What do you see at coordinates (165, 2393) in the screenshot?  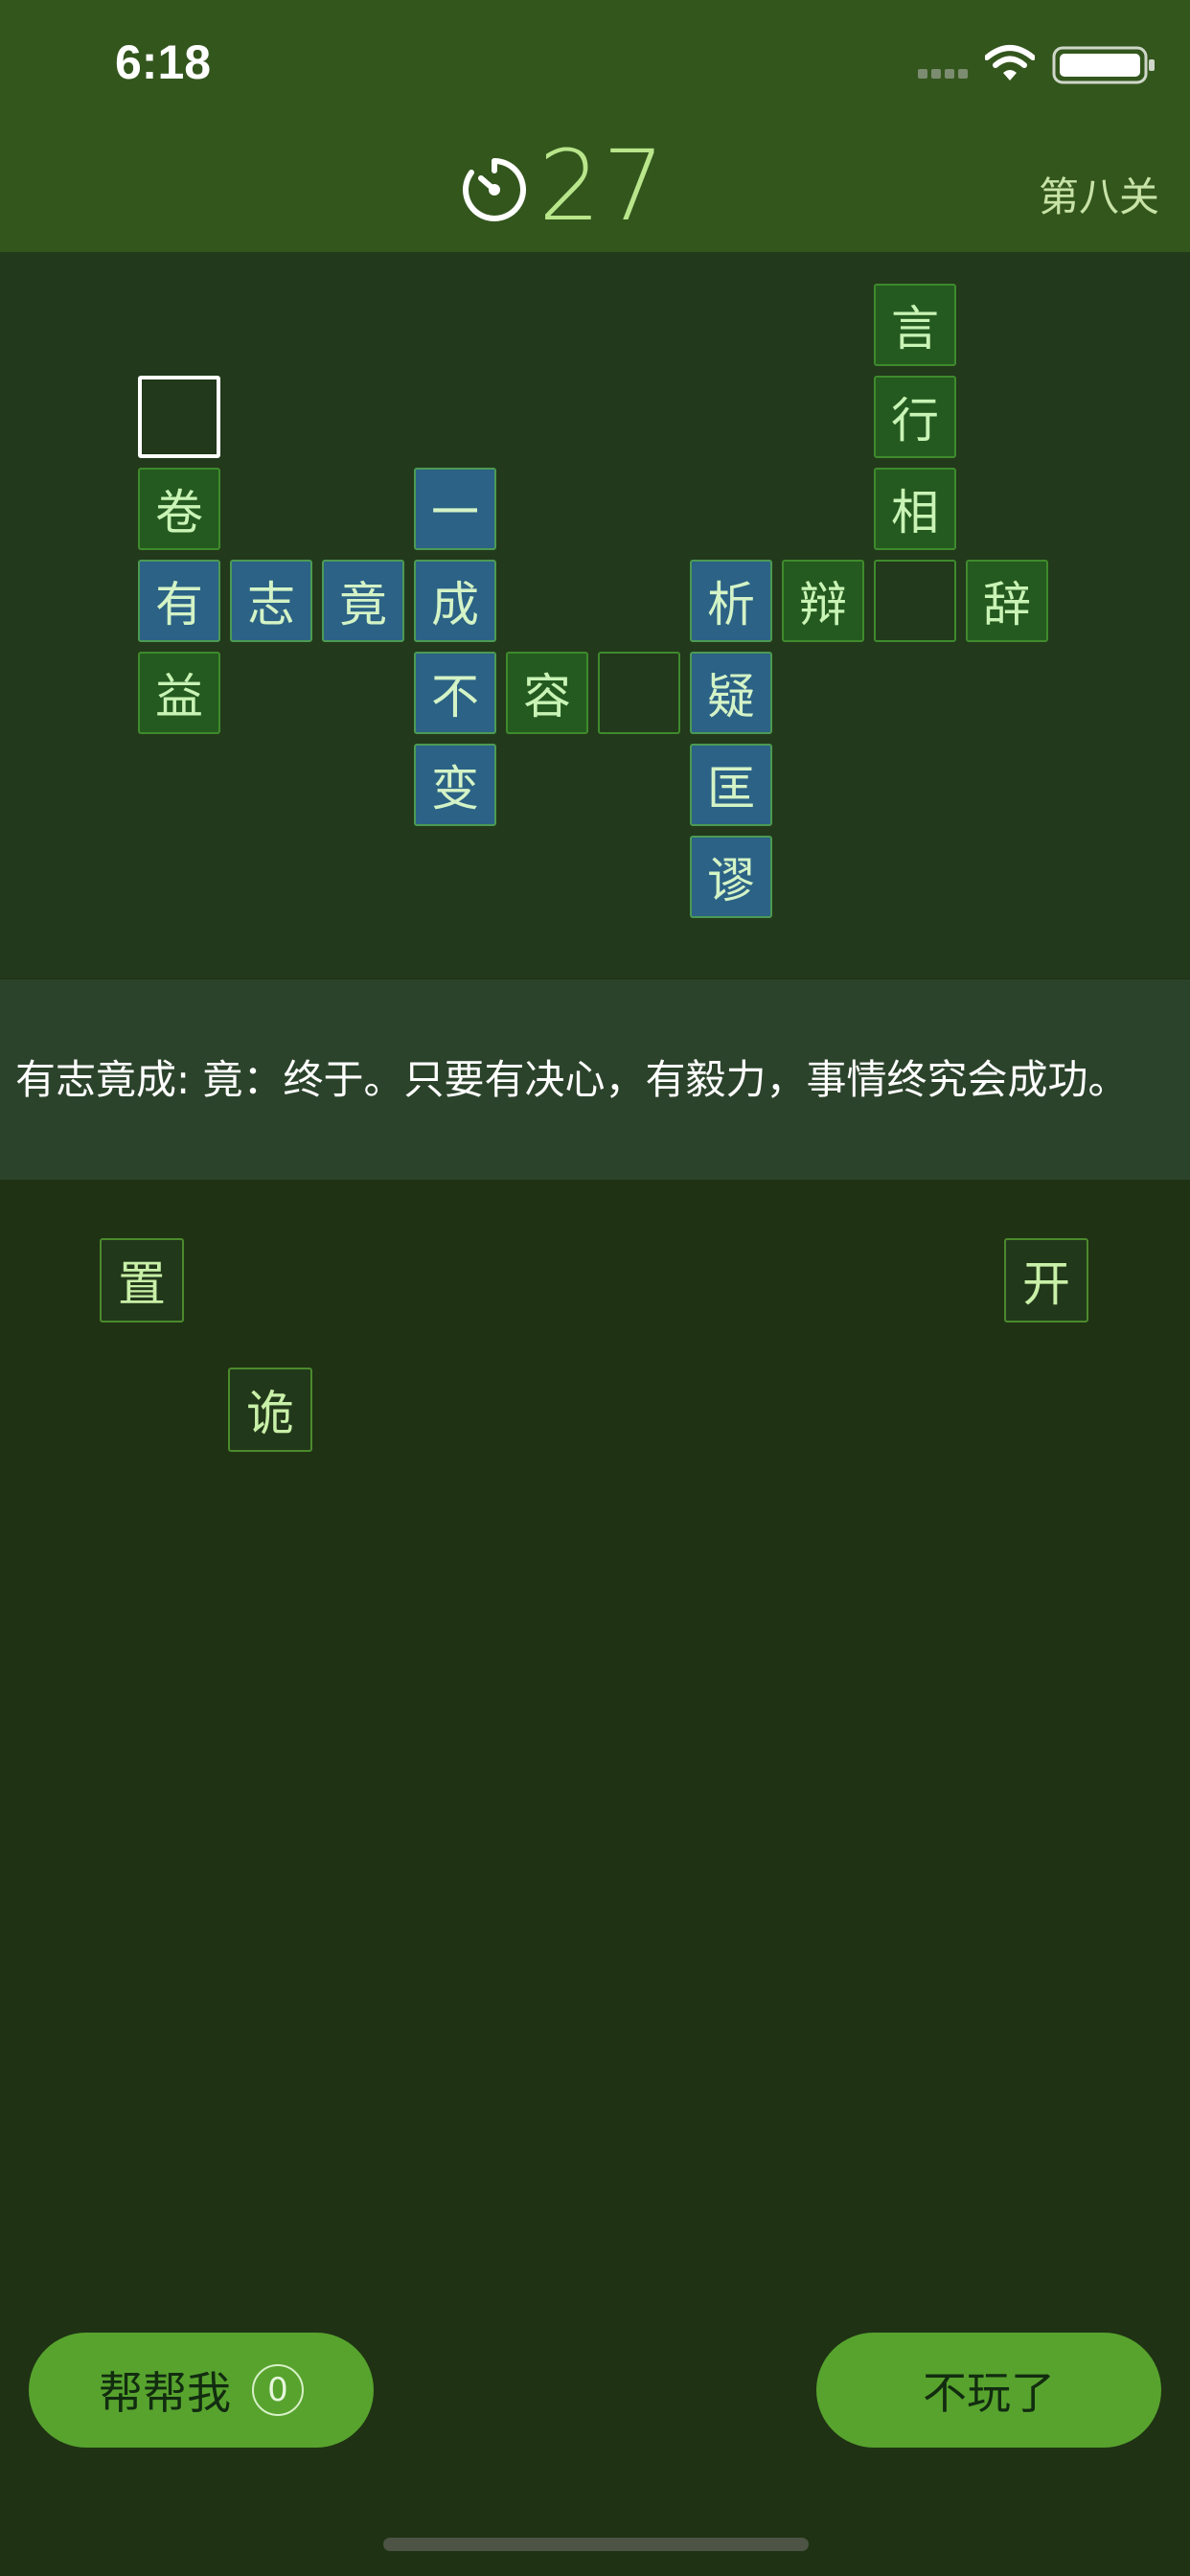 I see `help-button-label: 帮帮我` at bounding box center [165, 2393].